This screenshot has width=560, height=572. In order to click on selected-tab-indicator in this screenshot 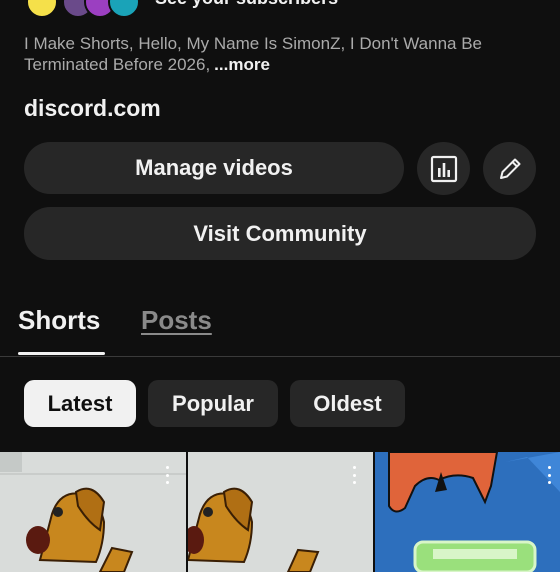, I will do `click(61, 353)`.